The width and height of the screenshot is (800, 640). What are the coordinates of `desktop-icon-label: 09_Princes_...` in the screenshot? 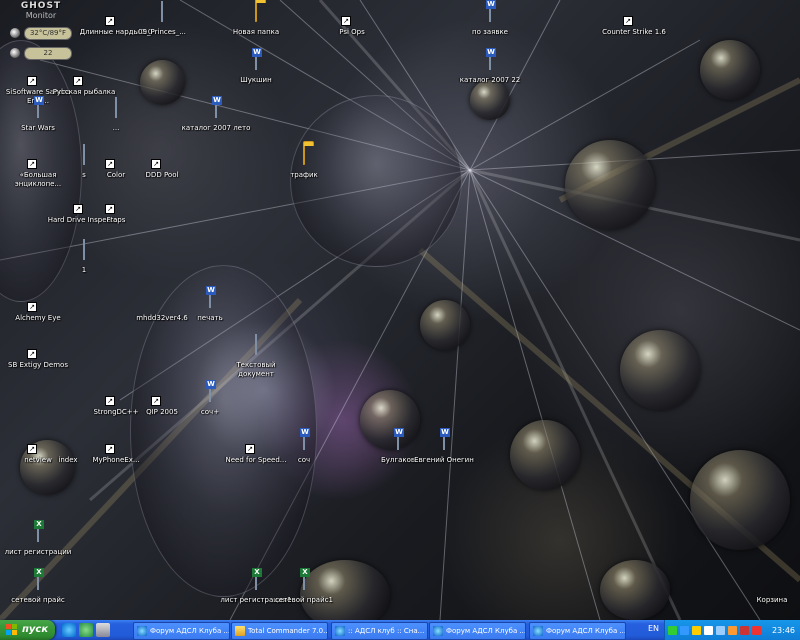 It's located at (162, 32).